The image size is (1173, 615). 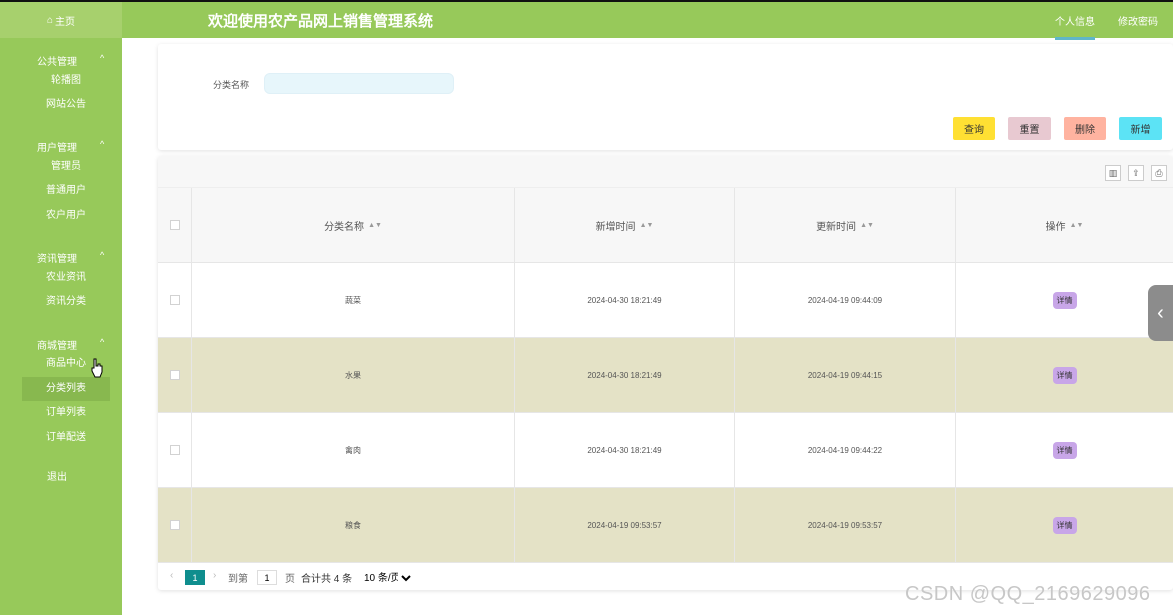 What do you see at coordinates (290, 579) in the screenshot?
I see `goto-suffix: 页` at bounding box center [290, 579].